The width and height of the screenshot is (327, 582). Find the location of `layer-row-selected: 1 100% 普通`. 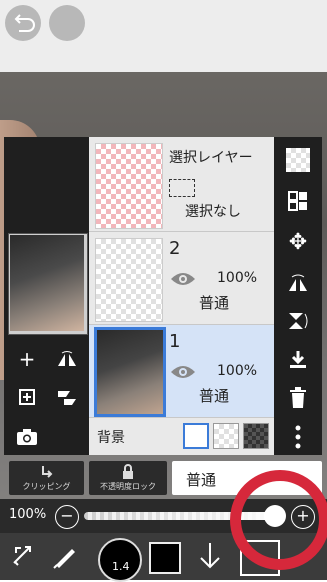

layer-row-selected: 1 100% 普通 is located at coordinates (181, 371).